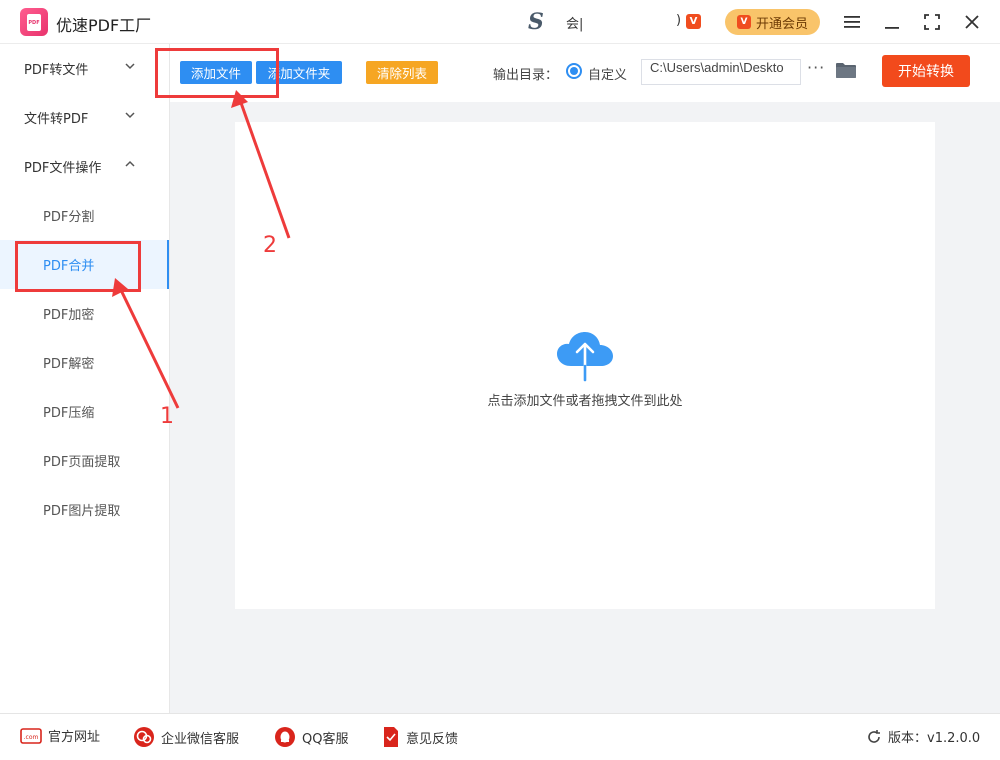 Image resolution: width=1000 pixels, height=760 pixels. Describe the element at coordinates (200, 739) in the screenshot. I see `wechat-service-label: 企业微信客服` at that location.